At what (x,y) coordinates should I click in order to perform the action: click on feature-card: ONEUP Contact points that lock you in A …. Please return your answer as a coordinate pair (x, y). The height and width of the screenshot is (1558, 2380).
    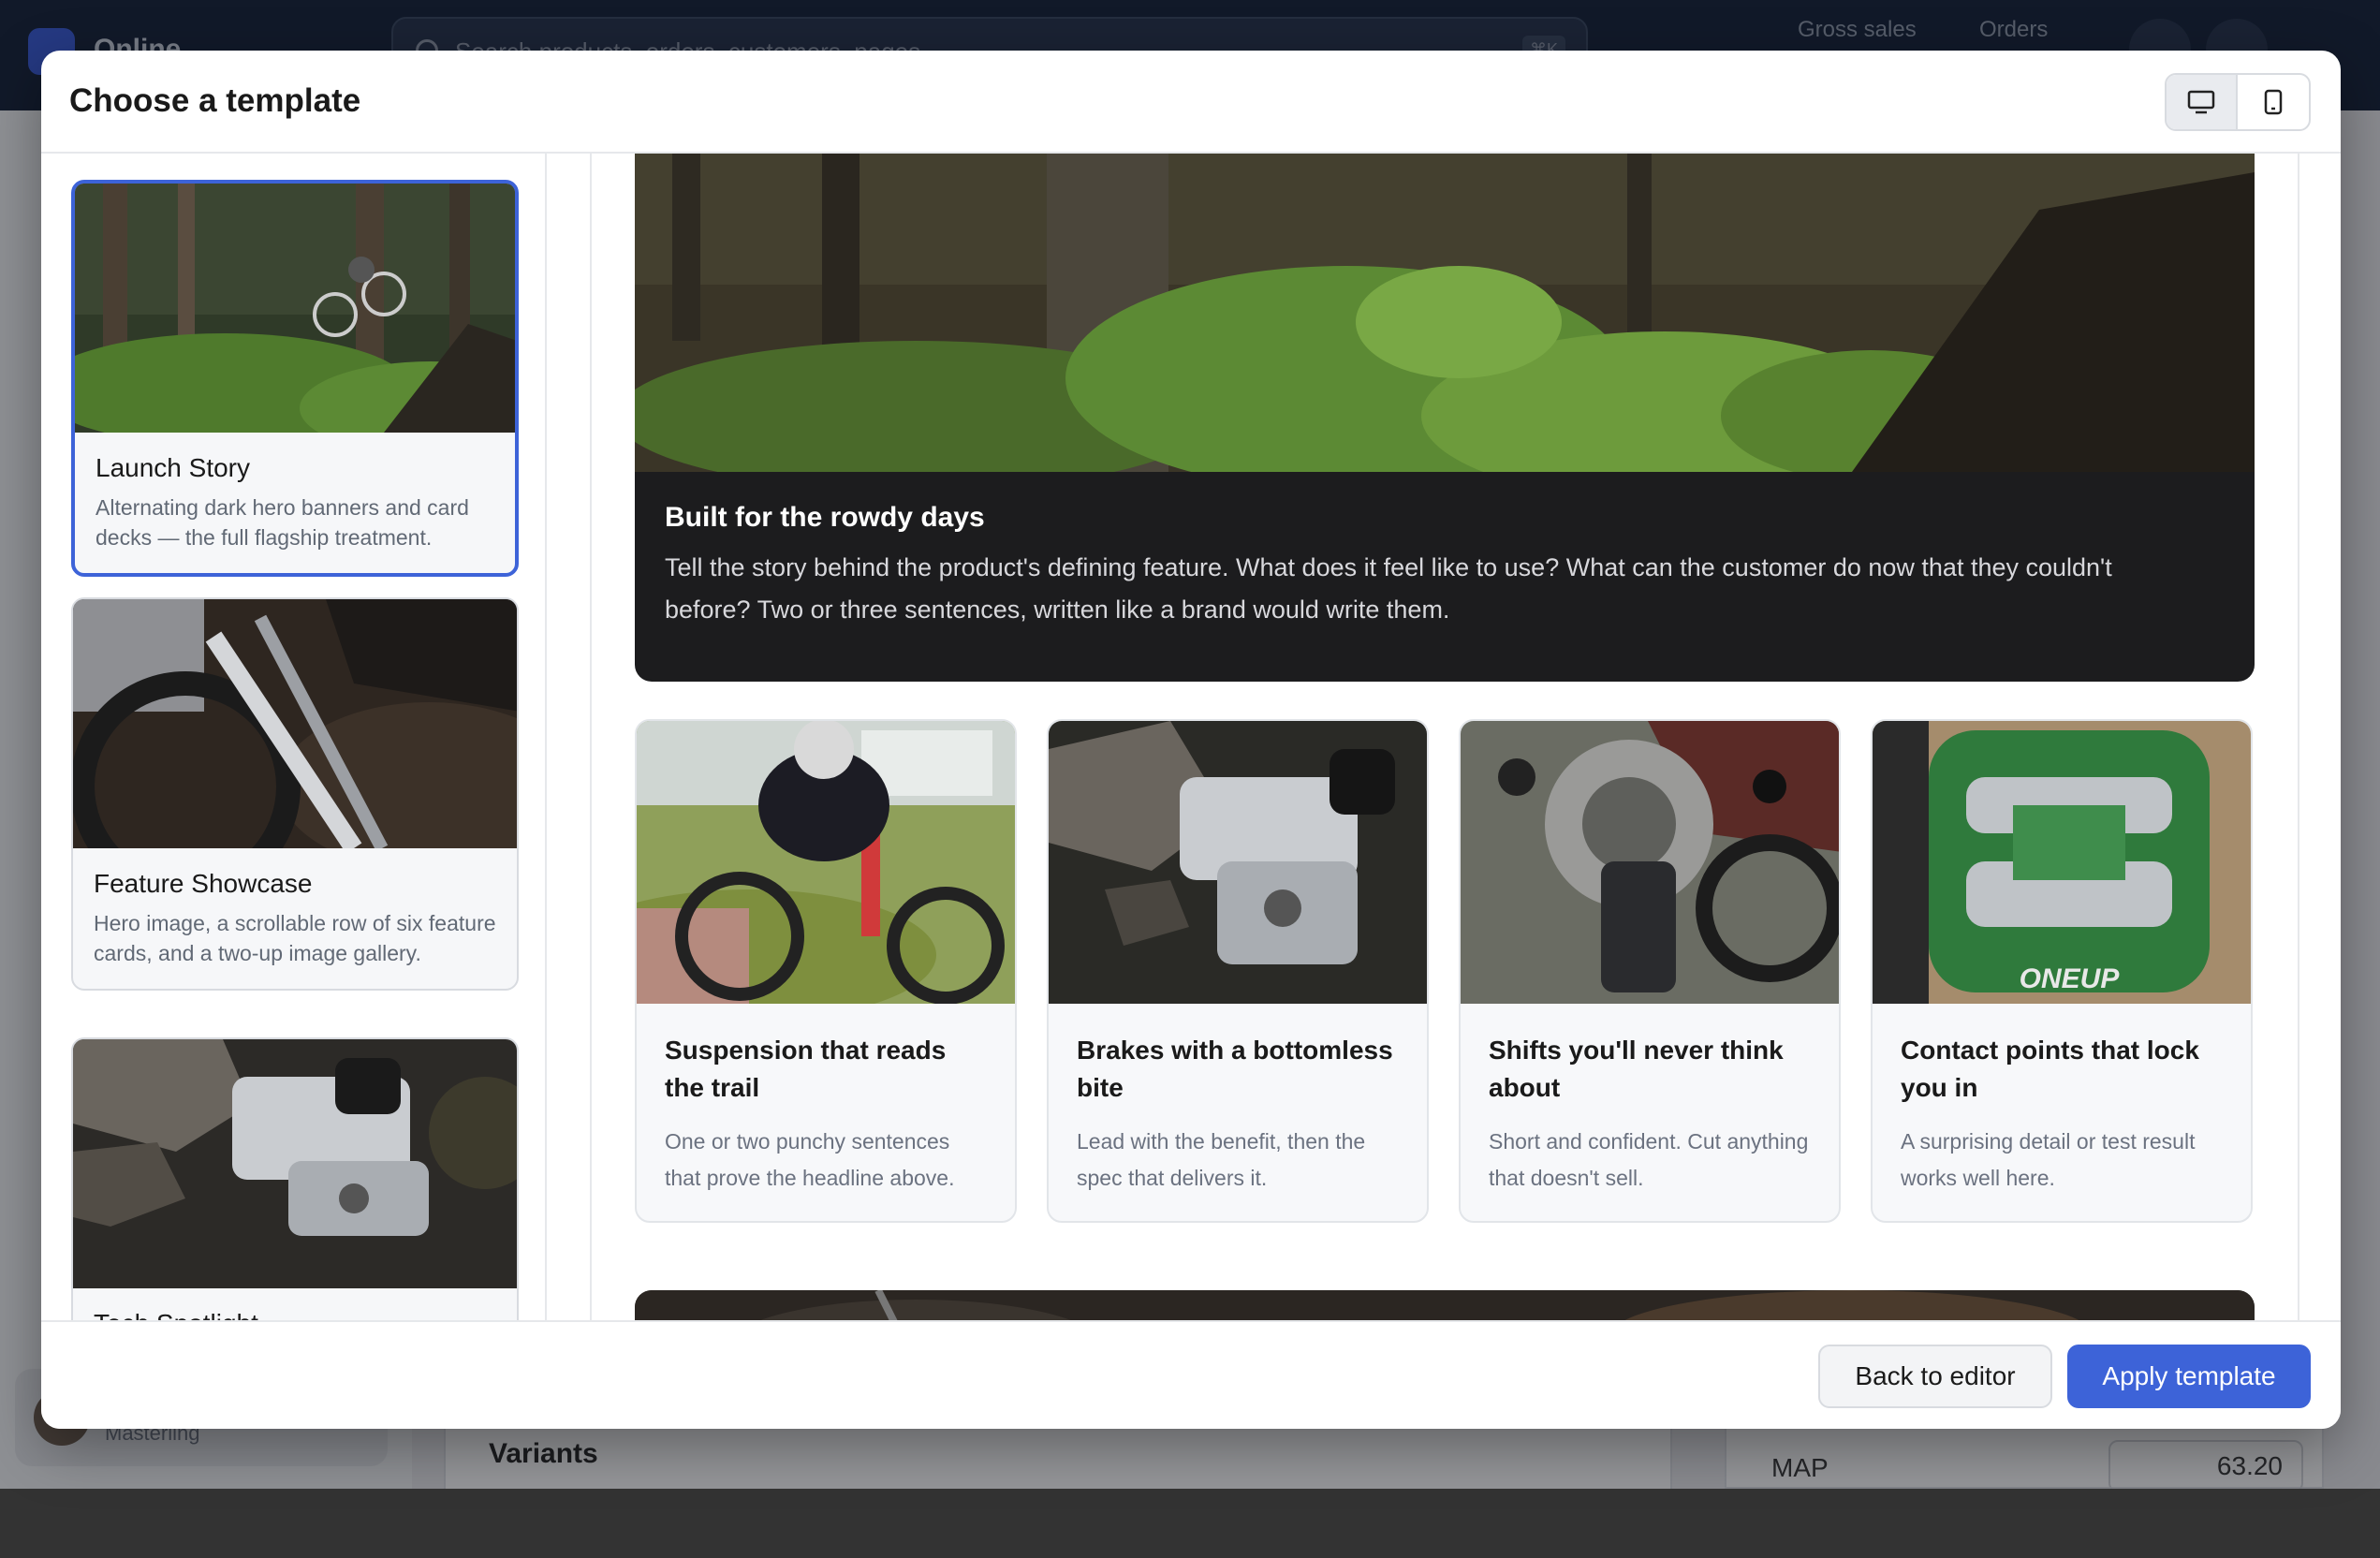
    Looking at the image, I should click on (2062, 971).